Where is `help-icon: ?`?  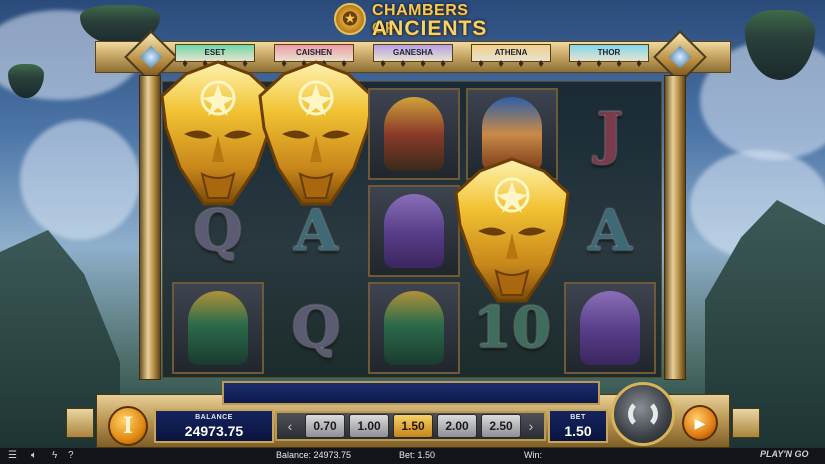 help-icon: ? is located at coordinates (71, 455).